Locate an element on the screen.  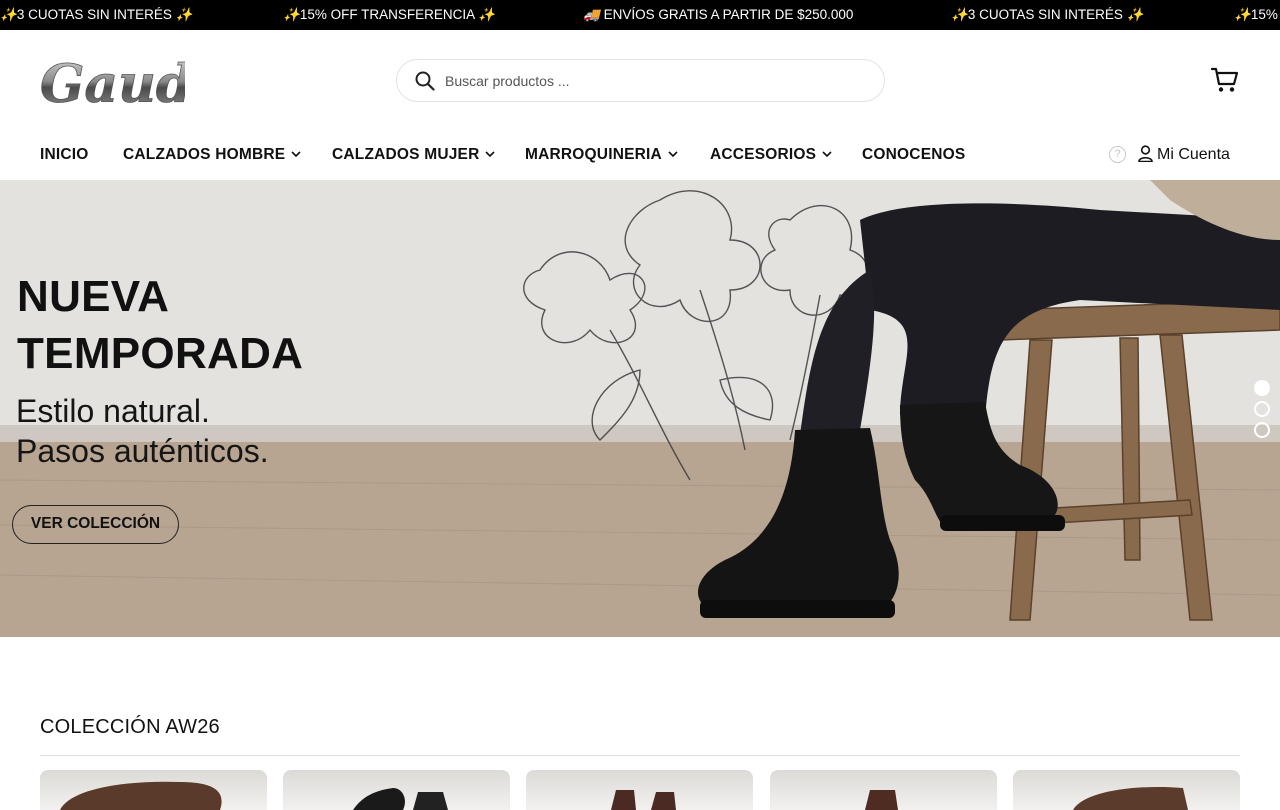
nav-item-conocenos: CONOCENOS is located at coordinates (913, 155).